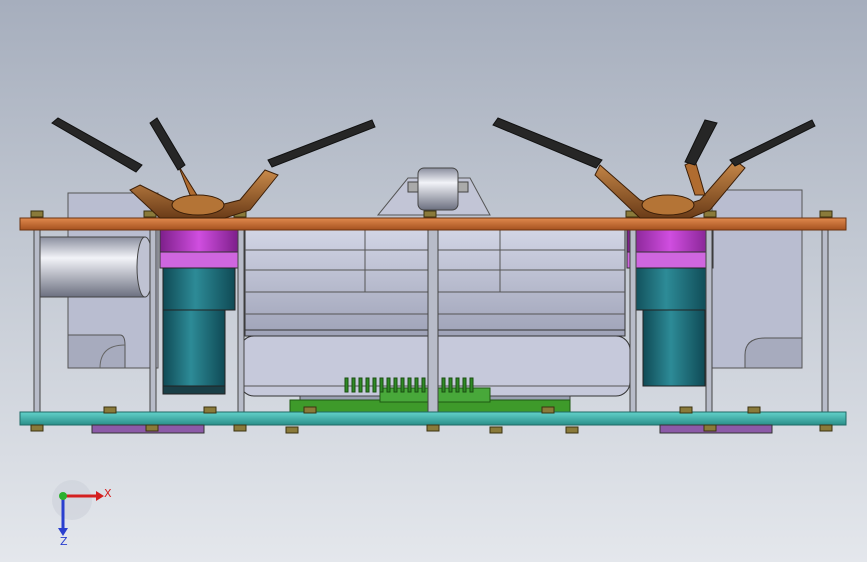 The image size is (867, 562). I want to click on left-cylinder, so click(96, 267).